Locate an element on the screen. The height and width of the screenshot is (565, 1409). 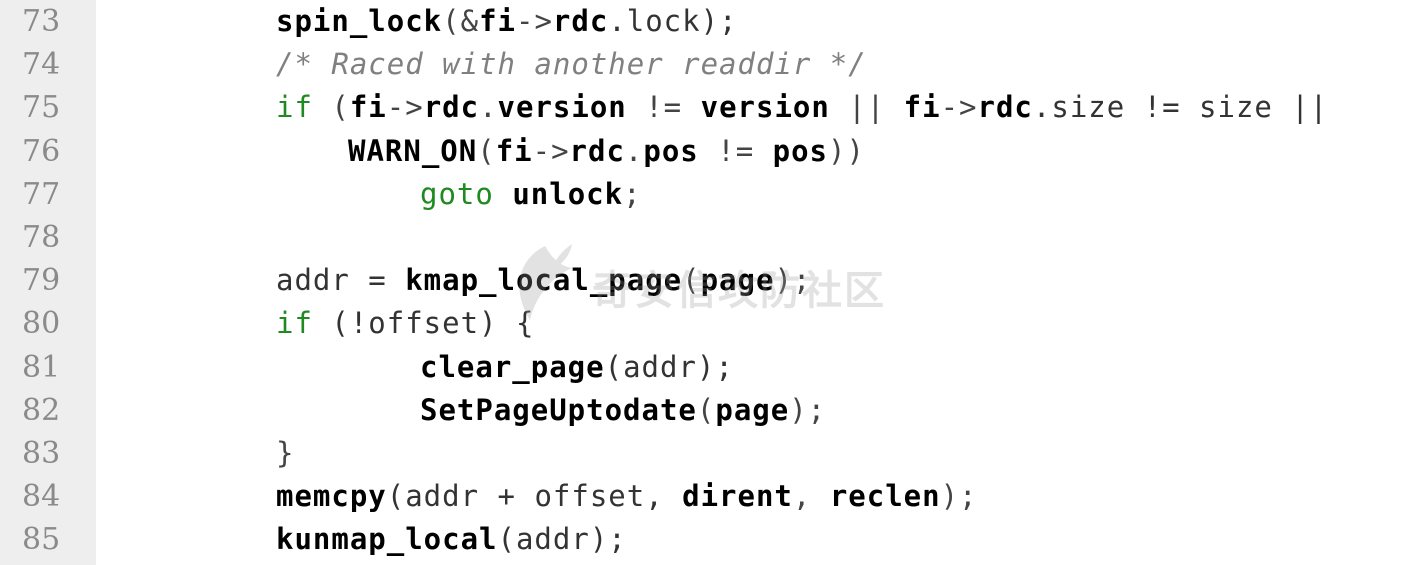
code-token: reclen is located at coordinates (885, 496).